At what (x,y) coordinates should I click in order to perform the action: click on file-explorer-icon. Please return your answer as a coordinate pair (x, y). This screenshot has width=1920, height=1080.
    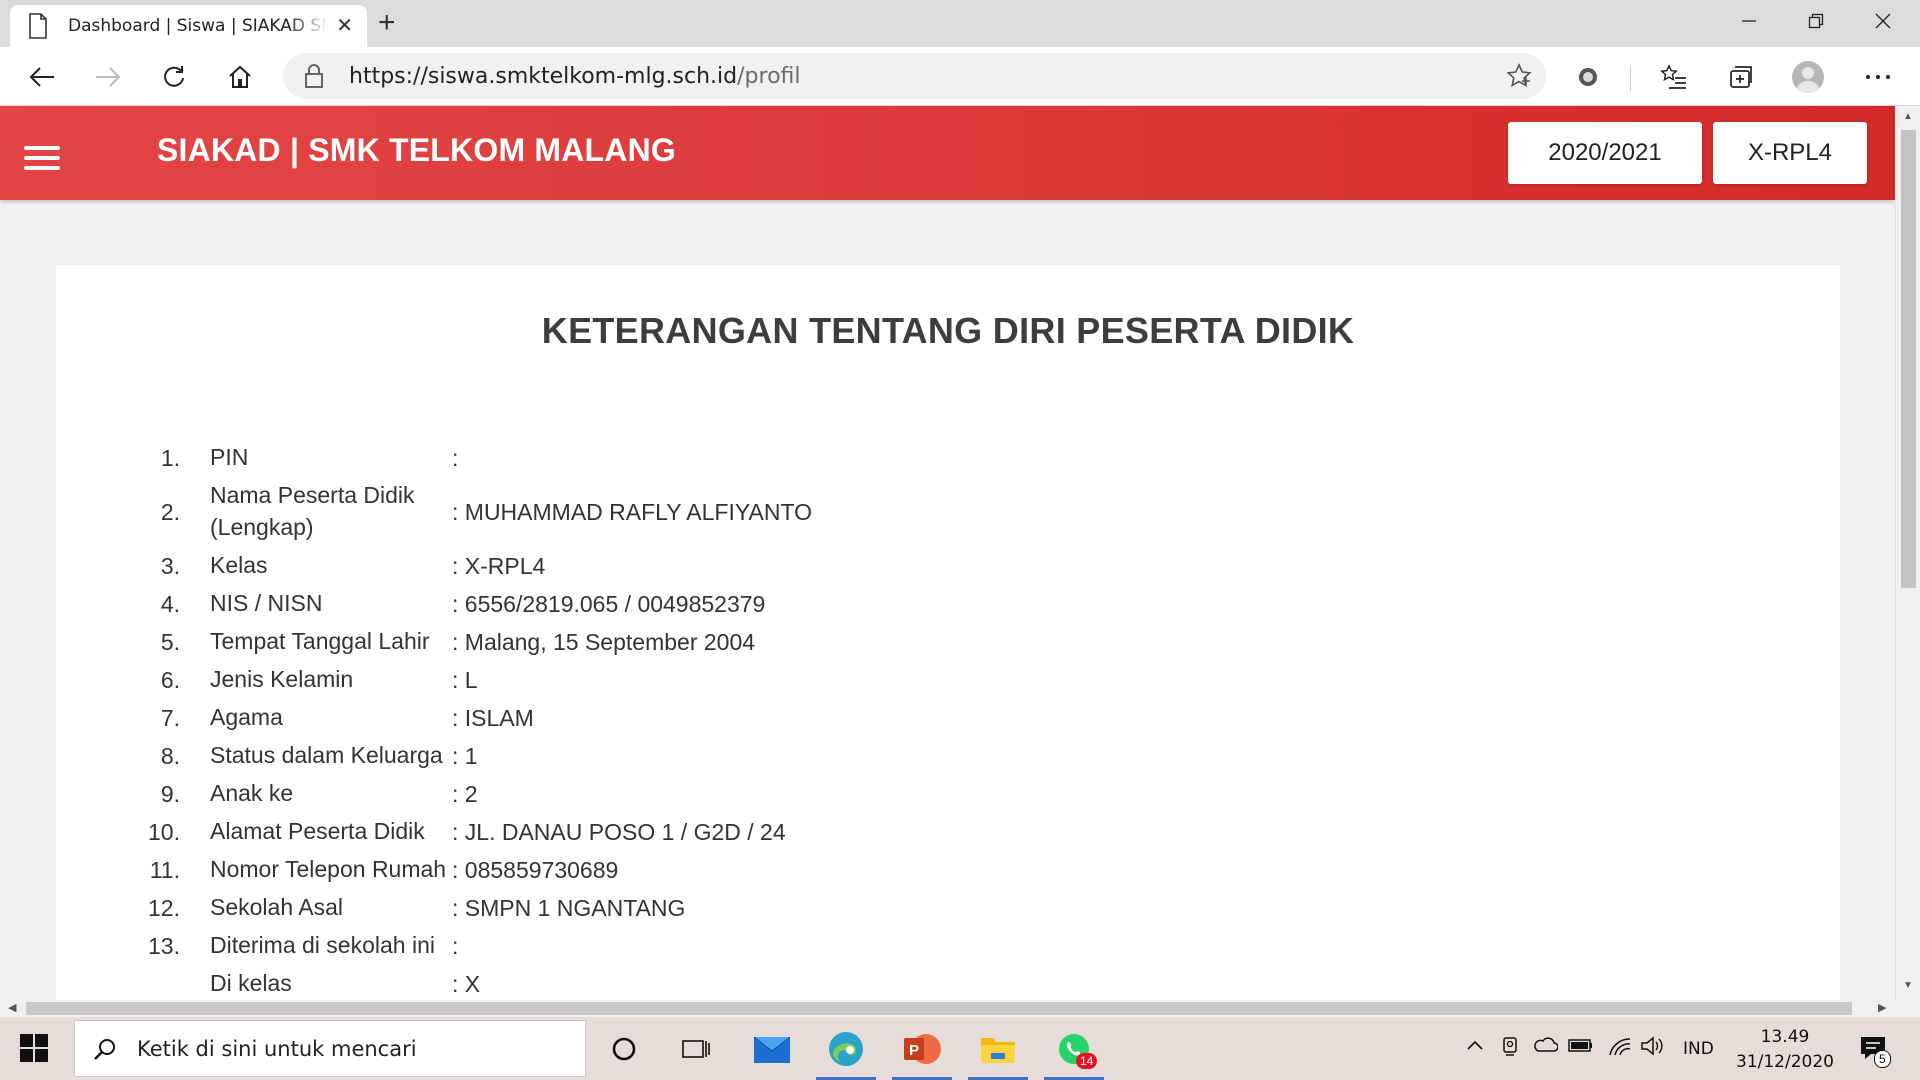
    Looking at the image, I should click on (998, 1052).